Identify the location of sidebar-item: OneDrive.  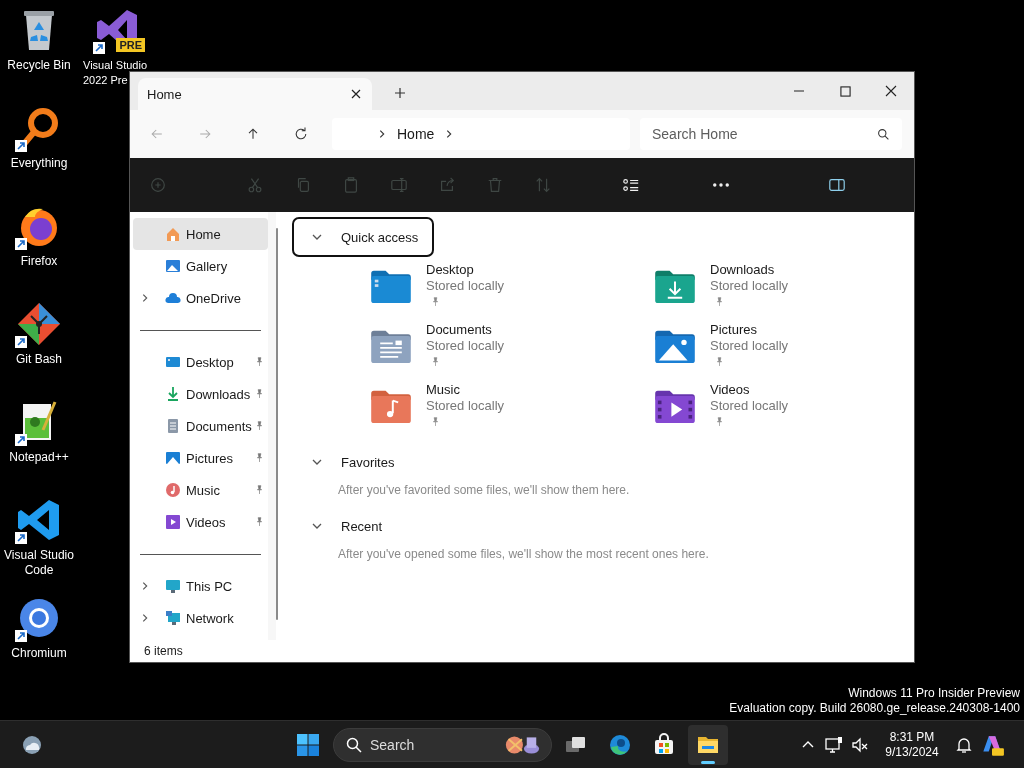
(200, 298).